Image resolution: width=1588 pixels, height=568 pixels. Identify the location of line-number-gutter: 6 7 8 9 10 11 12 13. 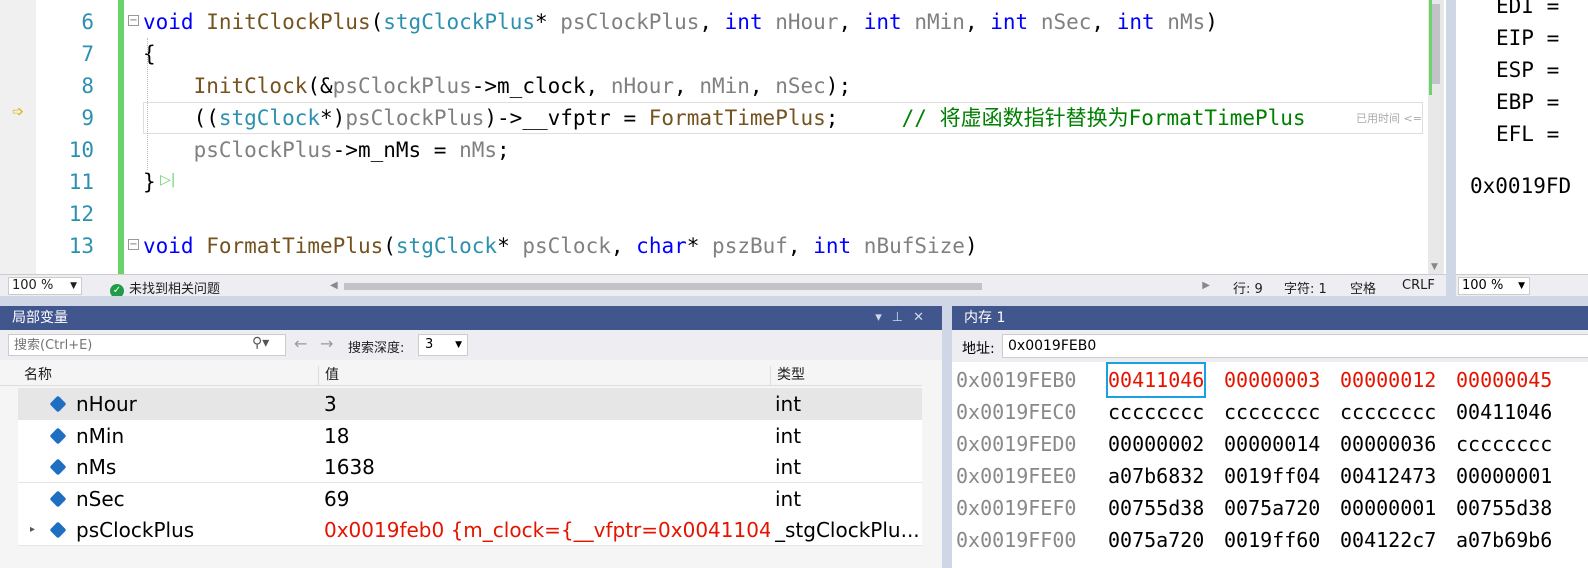
(67, 137).